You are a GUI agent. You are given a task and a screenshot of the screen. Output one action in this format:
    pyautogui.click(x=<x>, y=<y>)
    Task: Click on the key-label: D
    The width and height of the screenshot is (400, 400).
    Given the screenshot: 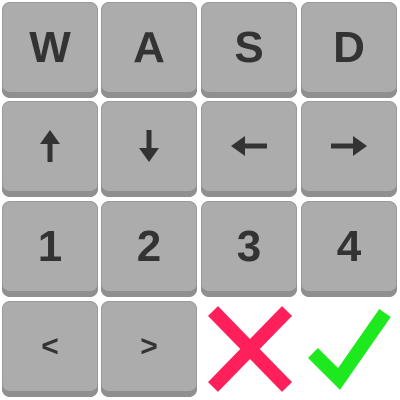 What is the action you would take?
    pyautogui.click(x=349, y=47)
    